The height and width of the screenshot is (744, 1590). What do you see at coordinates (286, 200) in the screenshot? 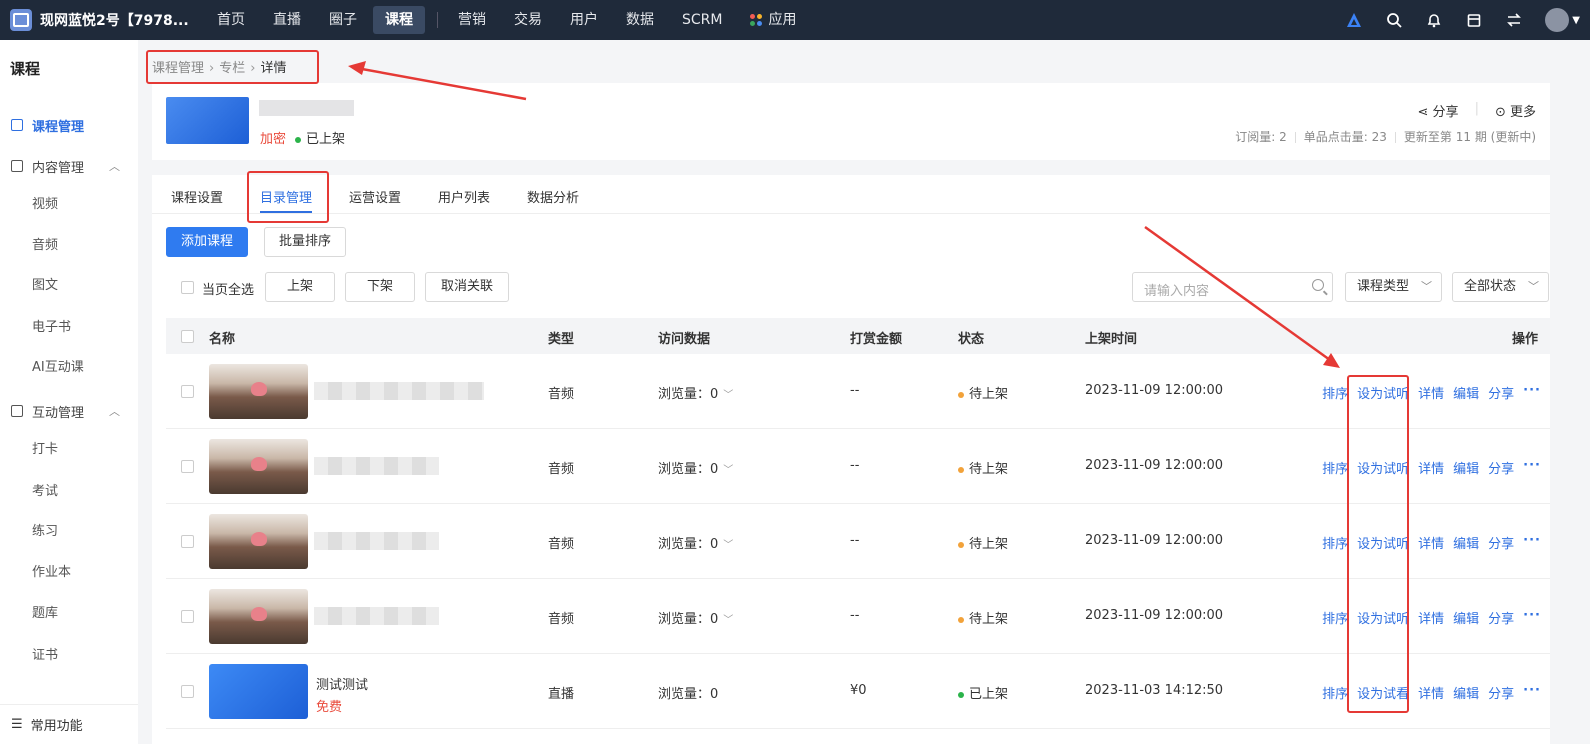
I see `tab-catalog: 目录管理` at bounding box center [286, 200].